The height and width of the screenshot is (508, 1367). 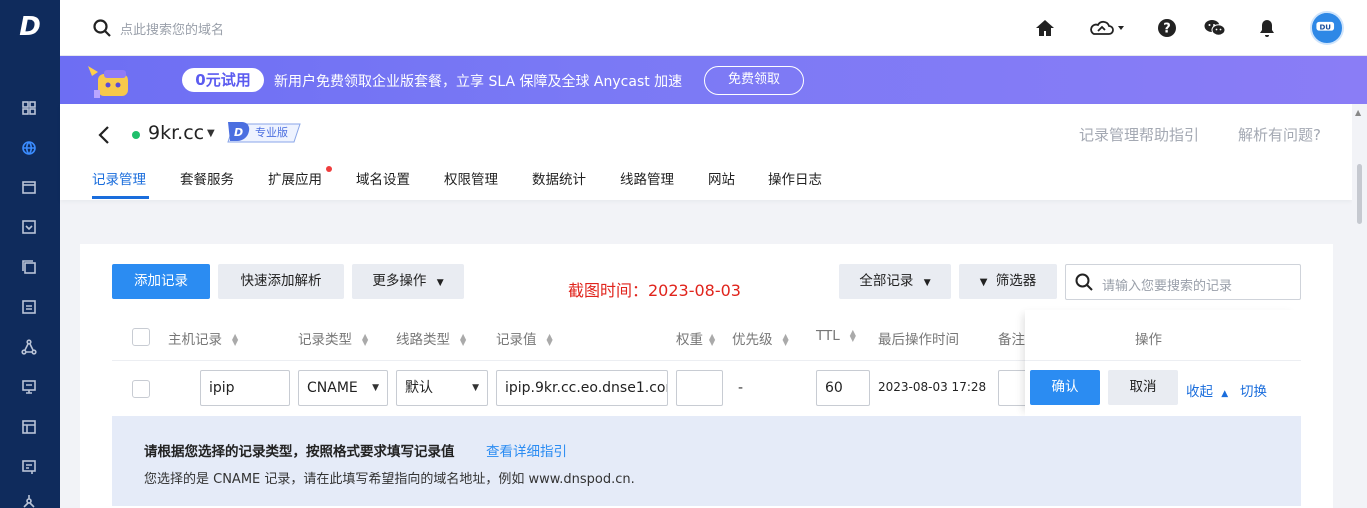 I want to click on wechat-icon, so click(x=1215, y=28).